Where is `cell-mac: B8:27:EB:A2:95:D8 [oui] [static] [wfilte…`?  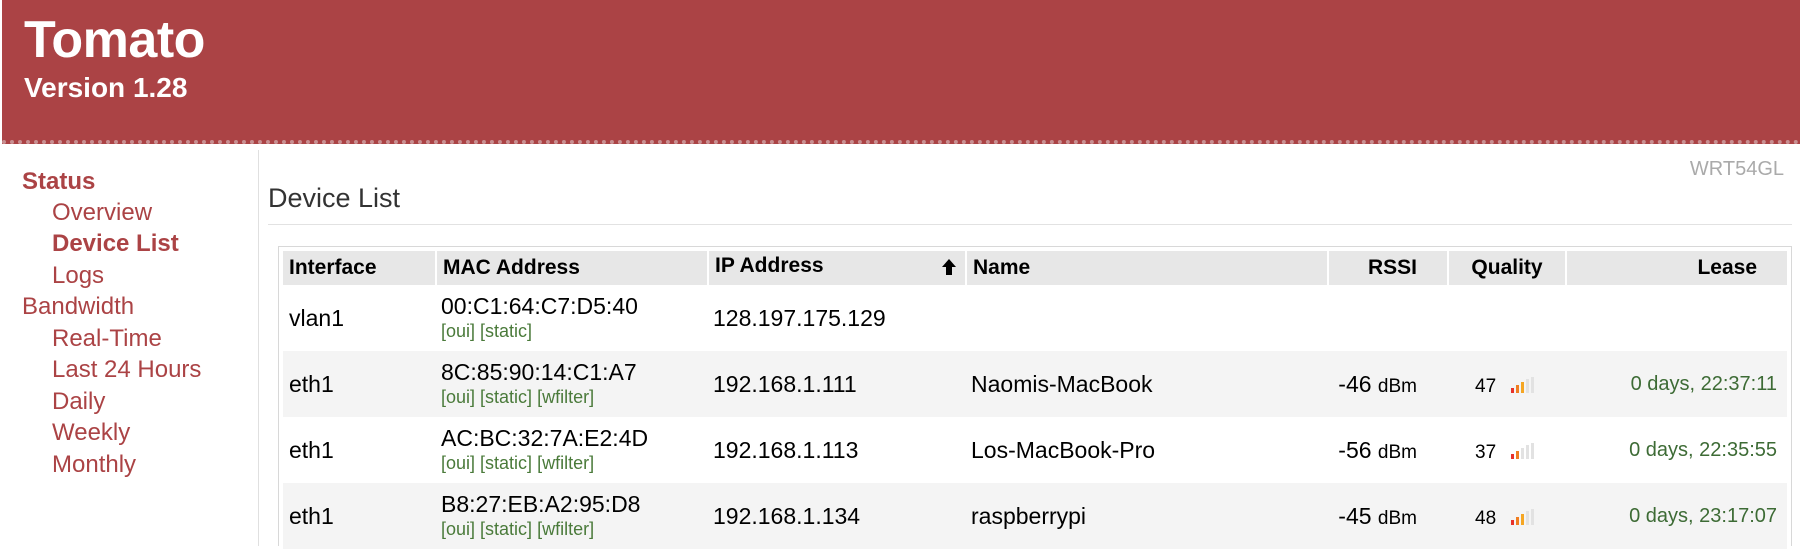 cell-mac: B8:27:EB:A2:95:D8 [oui] [static] [wfilte… is located at coordinates (571, 516).